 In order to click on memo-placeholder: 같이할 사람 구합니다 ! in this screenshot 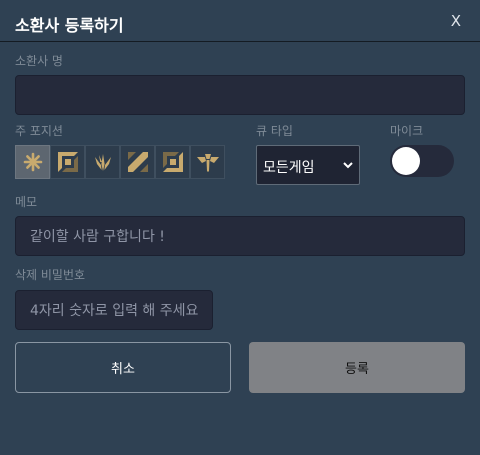, I will do `click(97, 237)`.